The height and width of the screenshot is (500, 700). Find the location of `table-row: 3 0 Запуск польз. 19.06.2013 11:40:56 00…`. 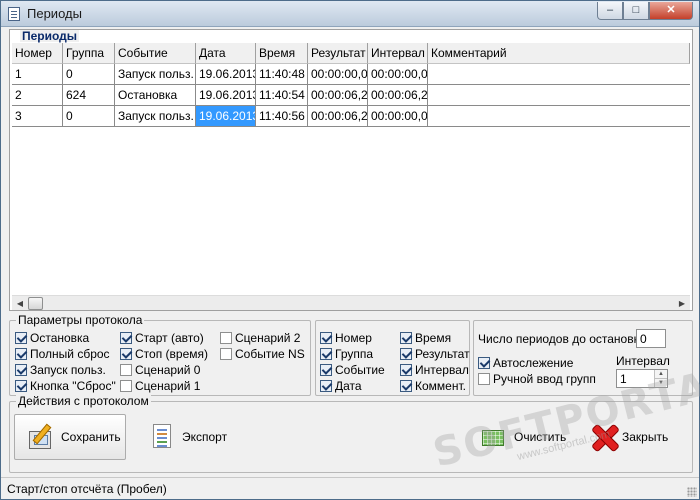

table-row: 3 0 Запуск польз. 19.06.2013 11:40:56 00… is located at coordinates (351, 116).